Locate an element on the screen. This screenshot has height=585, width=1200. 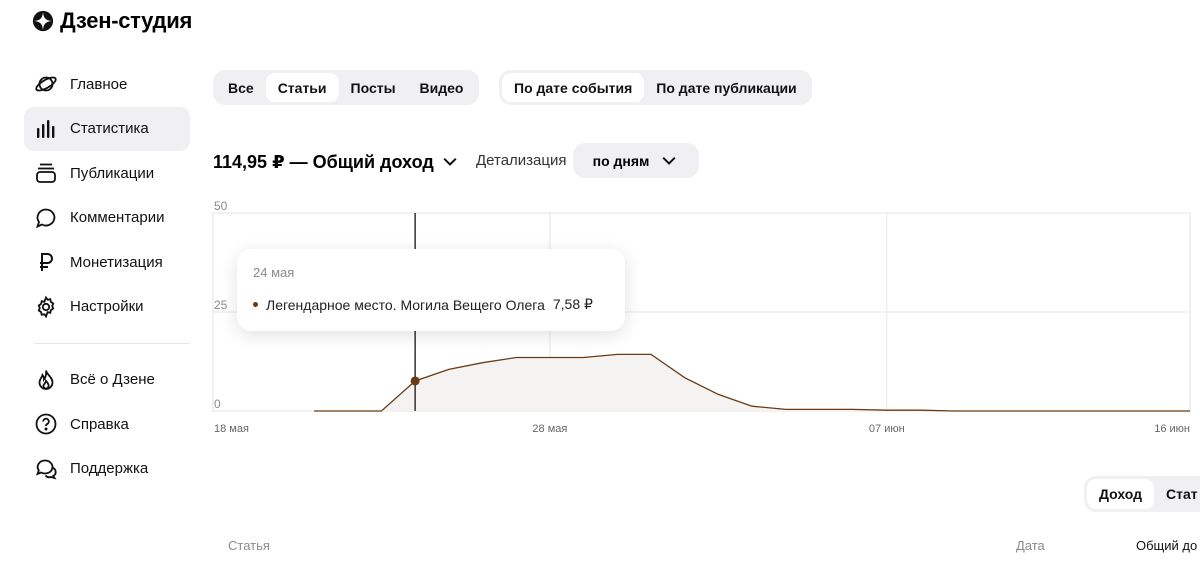
chart-area is located at coordinates (752, 382).